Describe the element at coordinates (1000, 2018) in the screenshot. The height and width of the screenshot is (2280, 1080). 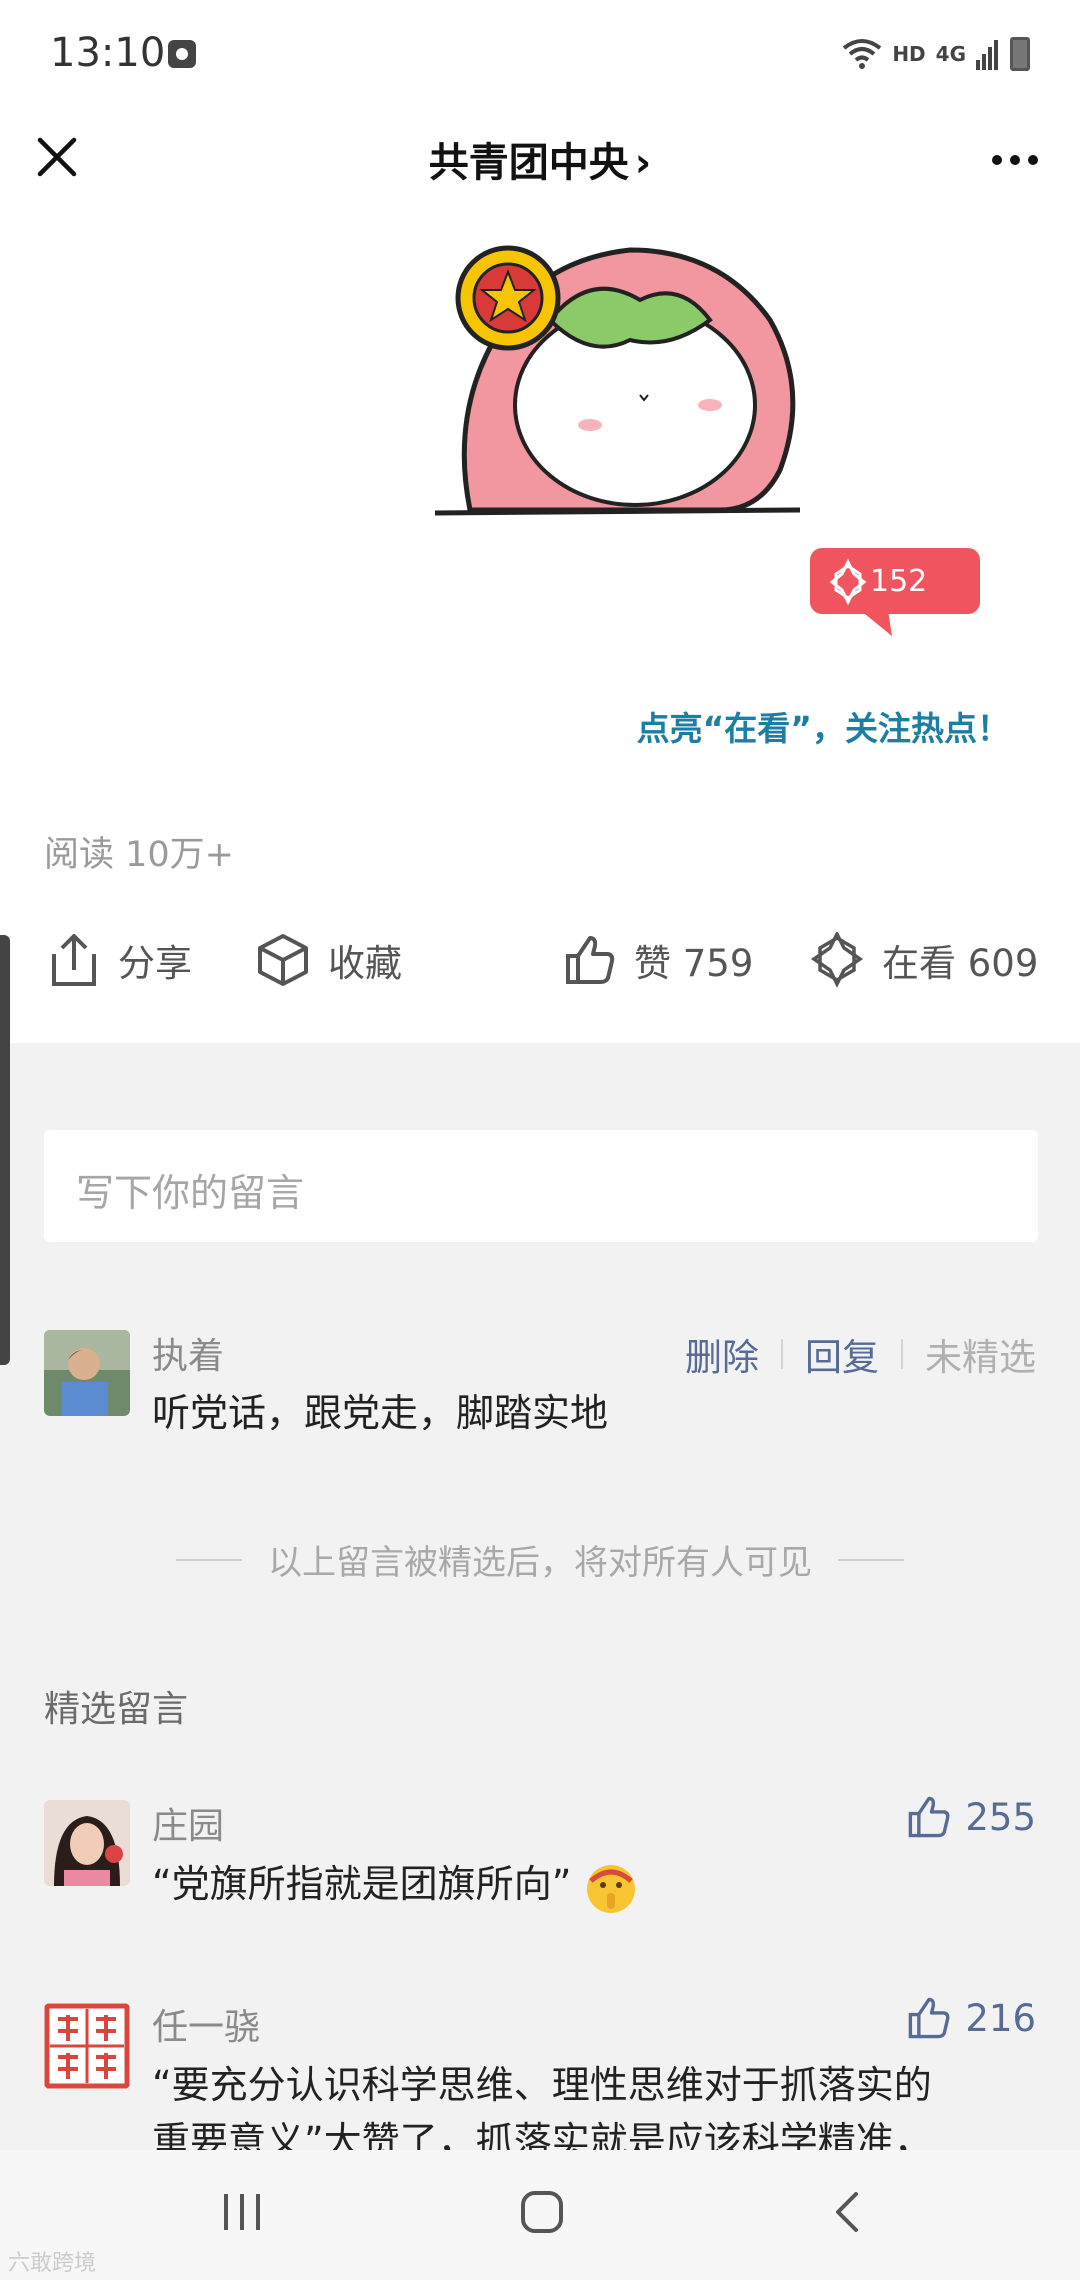
I see `like-count: 216` at that location.